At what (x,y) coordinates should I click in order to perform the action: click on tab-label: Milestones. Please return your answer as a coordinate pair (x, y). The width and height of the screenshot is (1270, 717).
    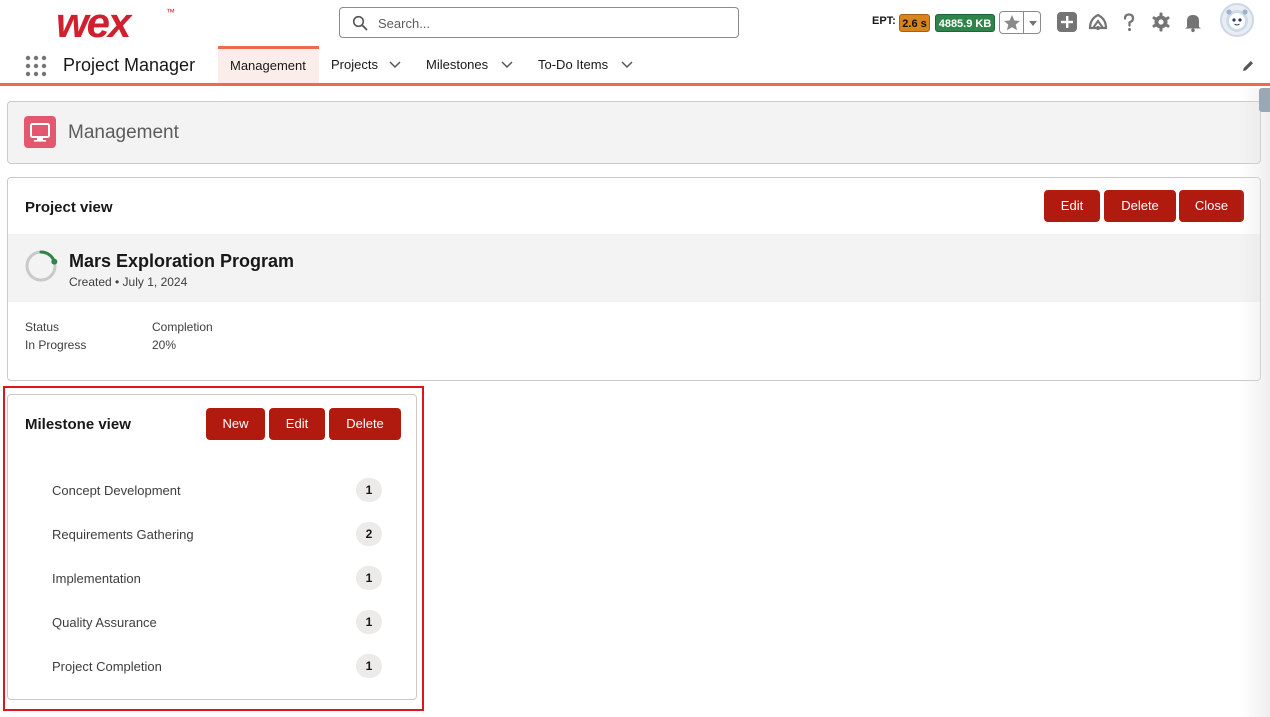
    Looking at the image, I should click on (457, 64).